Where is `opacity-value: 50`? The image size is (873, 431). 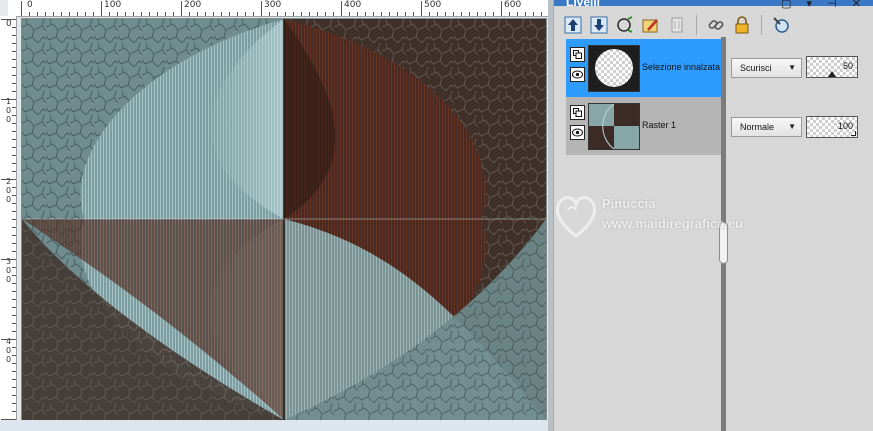
opacity-value: 50 is located at coordinates (847, 66).